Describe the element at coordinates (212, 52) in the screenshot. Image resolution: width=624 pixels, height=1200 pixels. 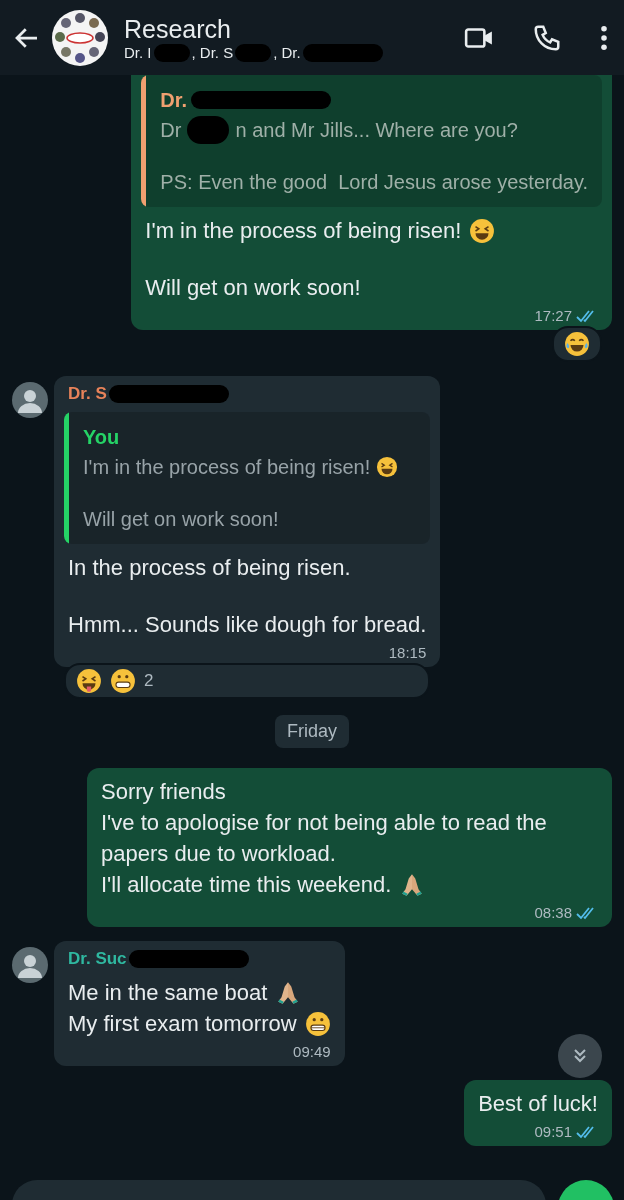
I see `group-member: , Dr. S` at that location.